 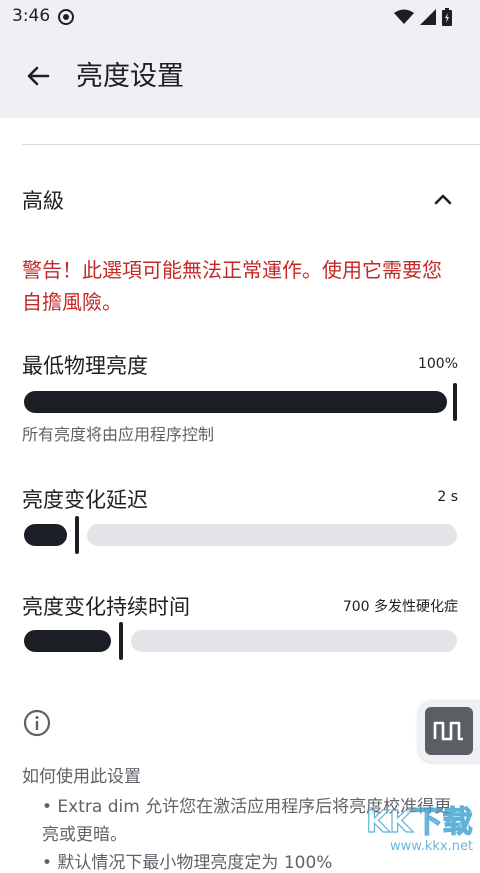 I want to click on back-arrow-icon, so click(x=38, y=76).